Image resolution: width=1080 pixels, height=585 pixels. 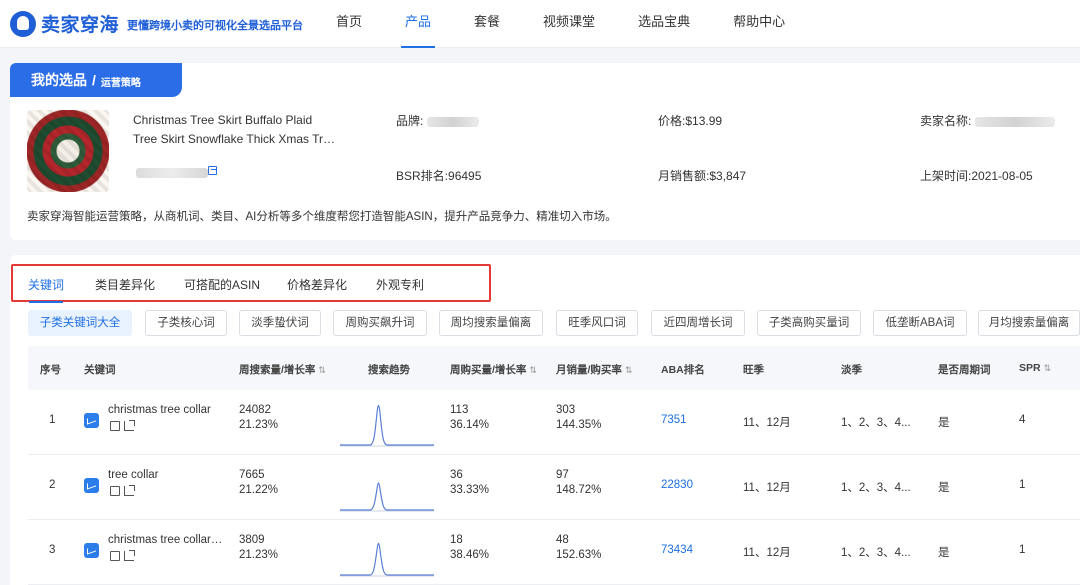 I want to click on purchase-rate: 144.35%, so click(x=579, y=425).